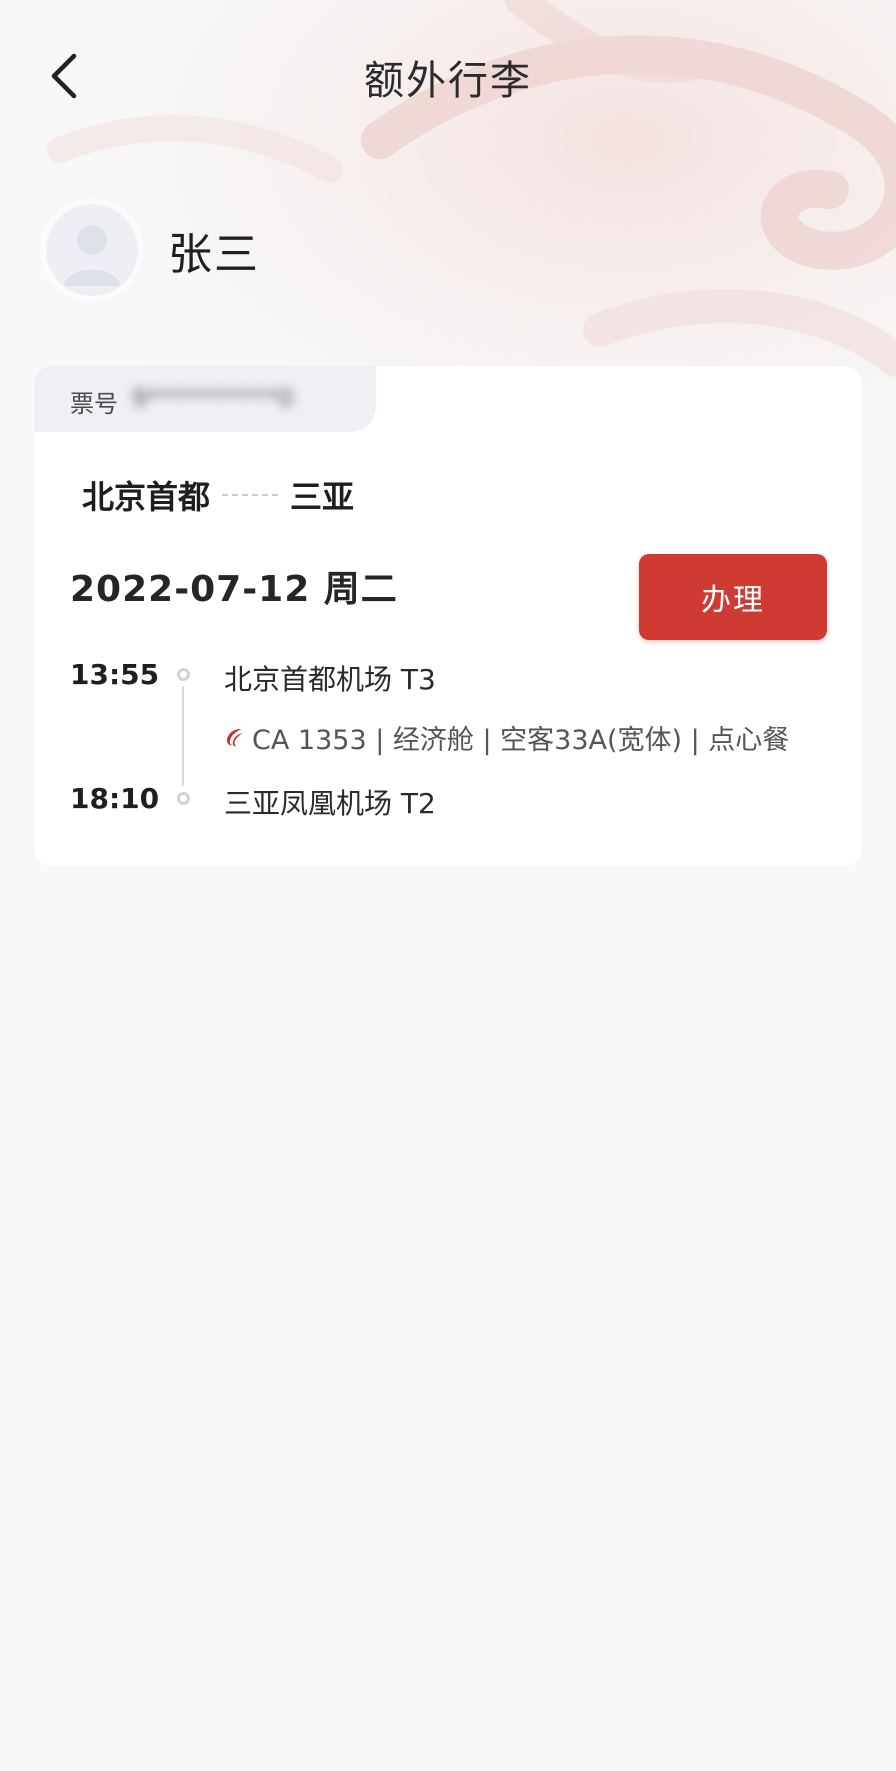 This screenshot has width=896, height=1771. Describe the element at coordinates (448, 81) in the screenshot. I see `page-title: 额外行李` at that location.